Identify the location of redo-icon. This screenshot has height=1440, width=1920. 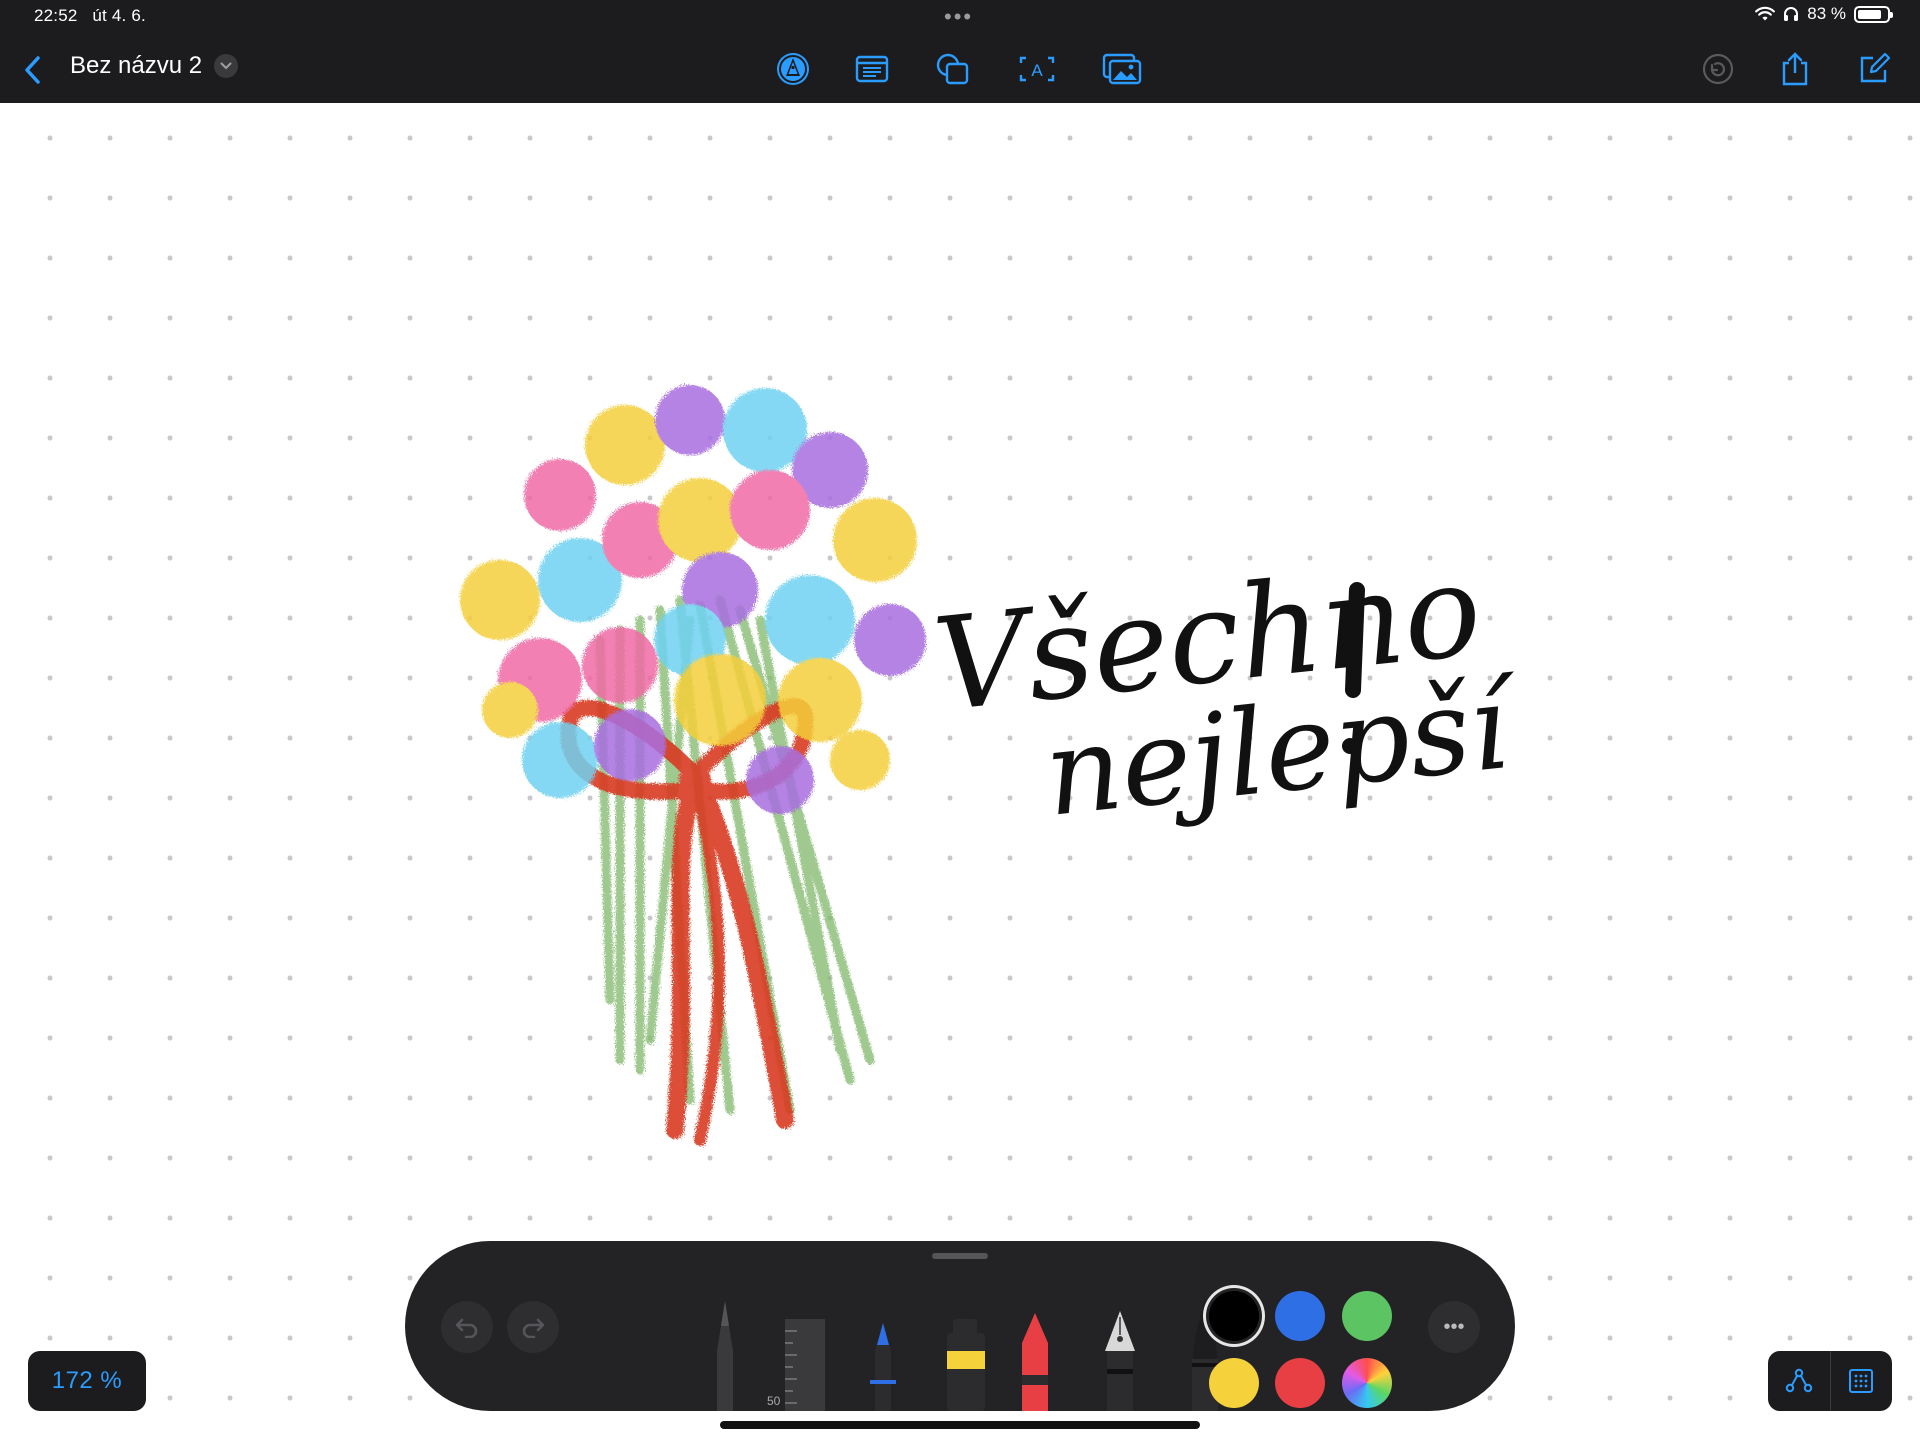
(533, 1328).